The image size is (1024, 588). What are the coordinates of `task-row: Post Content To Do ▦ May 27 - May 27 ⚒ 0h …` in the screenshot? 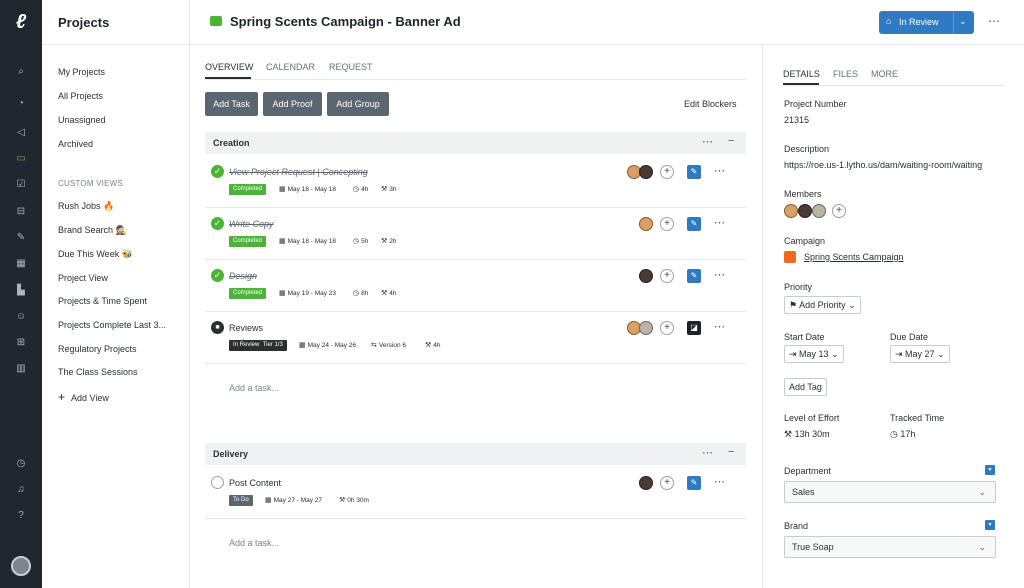 It's located at (475, 493).